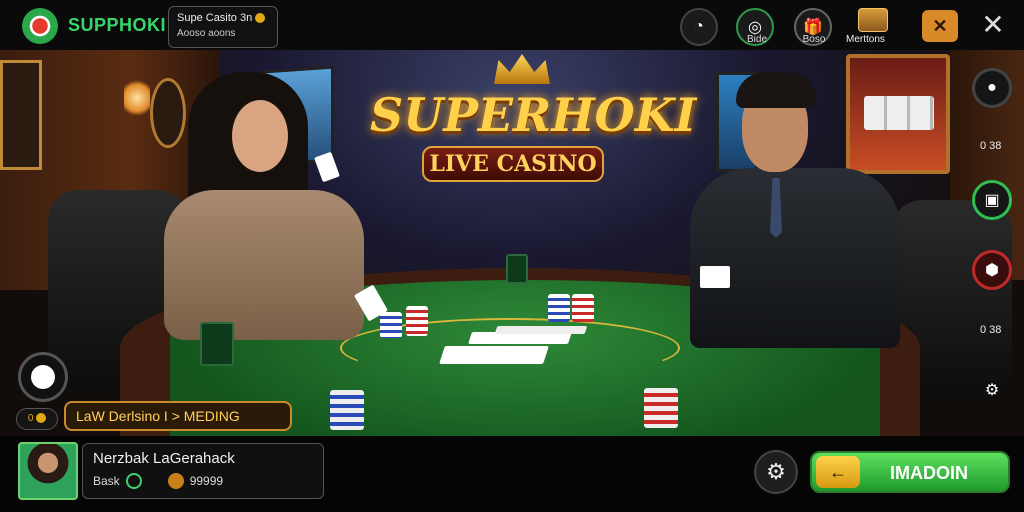  What do you see at coordinates (117, 25) in the screenshot?
I see `brand-name: SUPPHOKI` at bounding box center [117, 25].